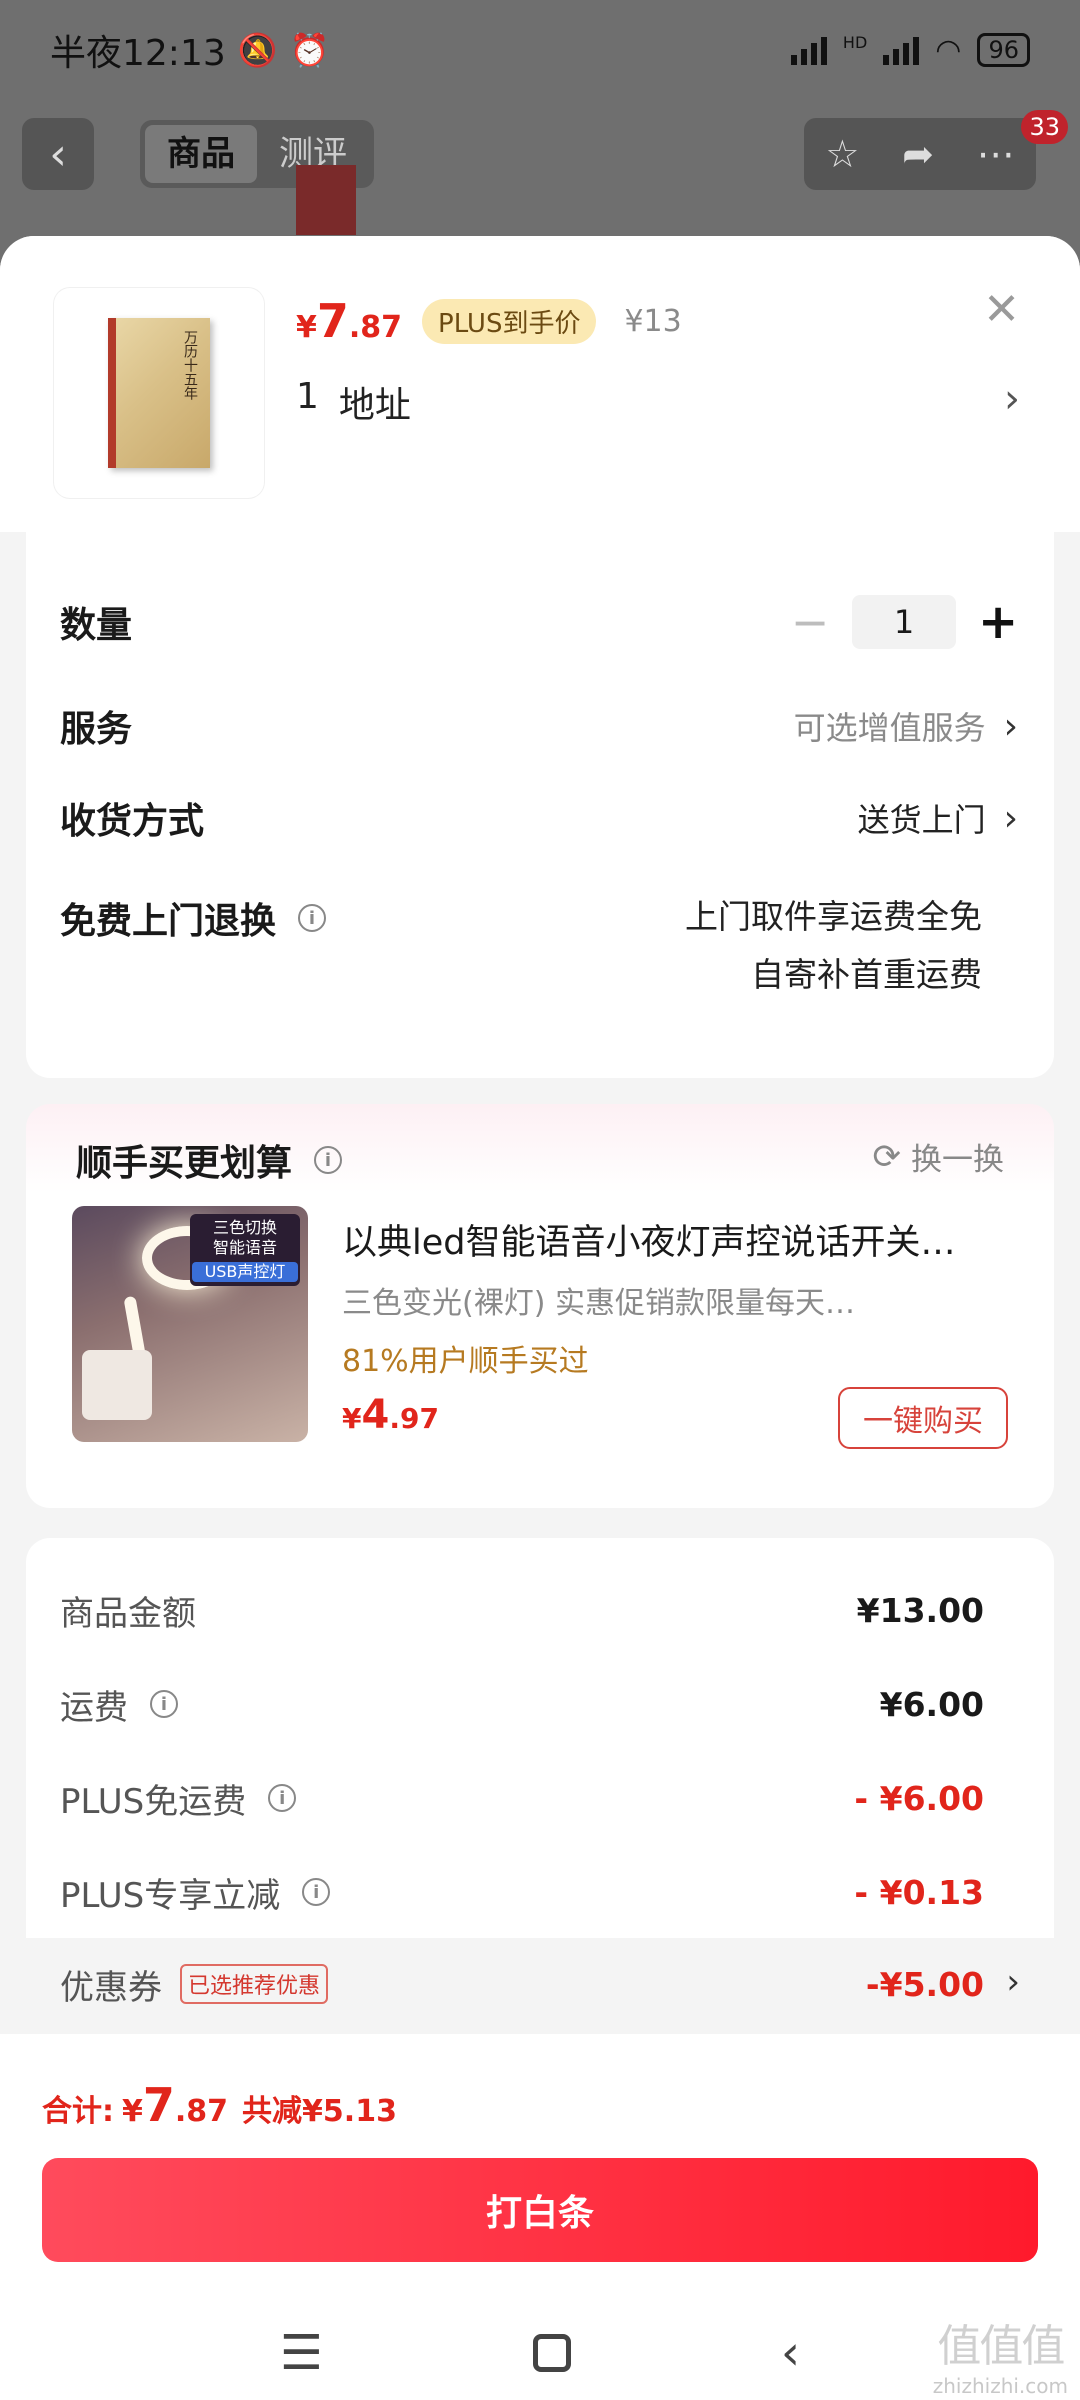 The height and width of the screenshot is (2400, 1080). I want to click on refresh-label: 换一换, so click(957, 1160).